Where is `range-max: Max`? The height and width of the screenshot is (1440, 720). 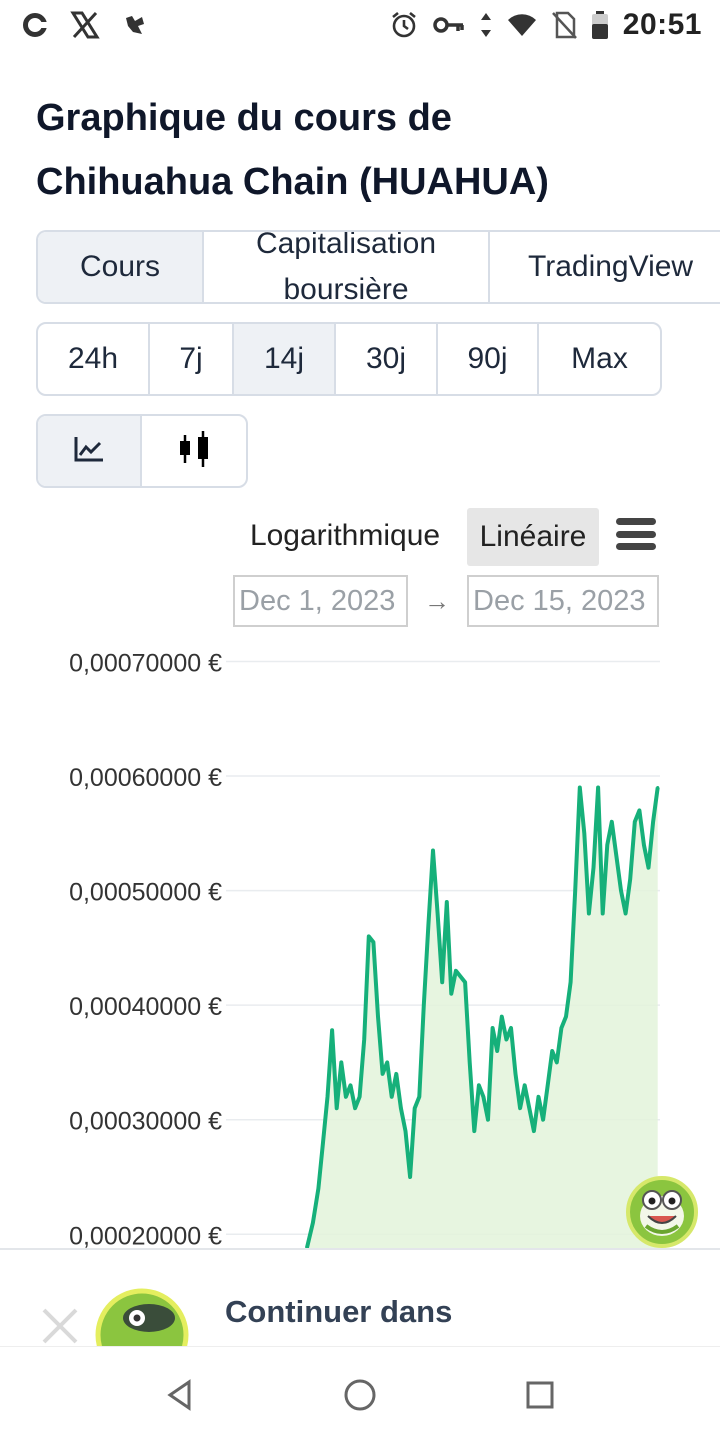 range-max: Max is located at coordinates (599, 359).